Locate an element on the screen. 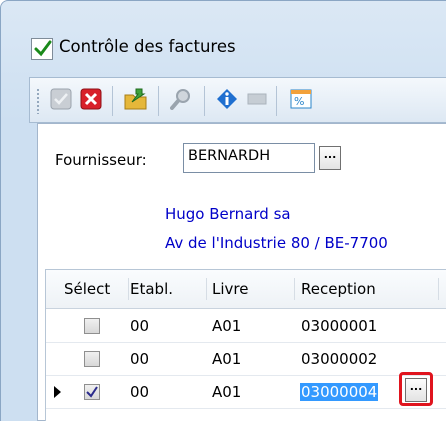 This screenshot has height=421, width=446. checkmark-window-icon is located at coordinates (42, 49).